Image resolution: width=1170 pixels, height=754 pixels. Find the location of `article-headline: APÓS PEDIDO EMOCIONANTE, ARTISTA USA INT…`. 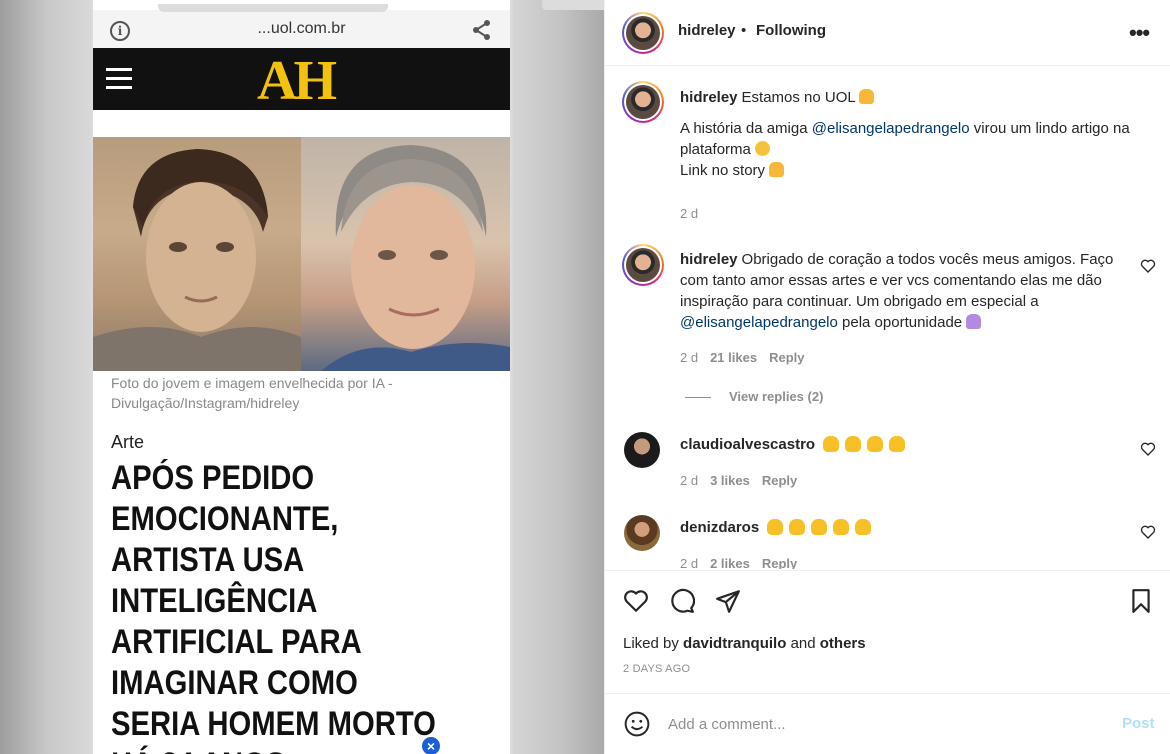

article-headline: APÓS PEDIDO EMOCIONANTE, ARTISTA USA INT… is located at coordinates (273, 606).